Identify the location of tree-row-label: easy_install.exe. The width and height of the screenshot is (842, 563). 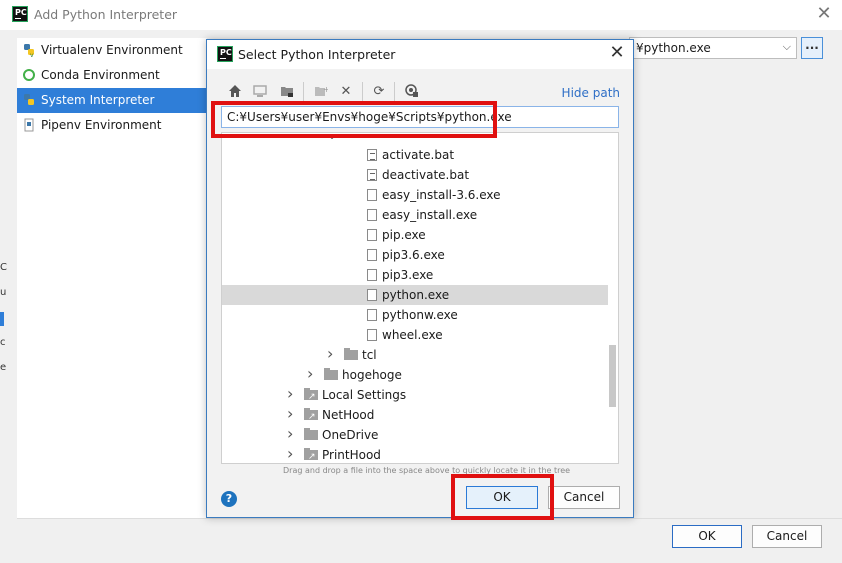
(430, 215).